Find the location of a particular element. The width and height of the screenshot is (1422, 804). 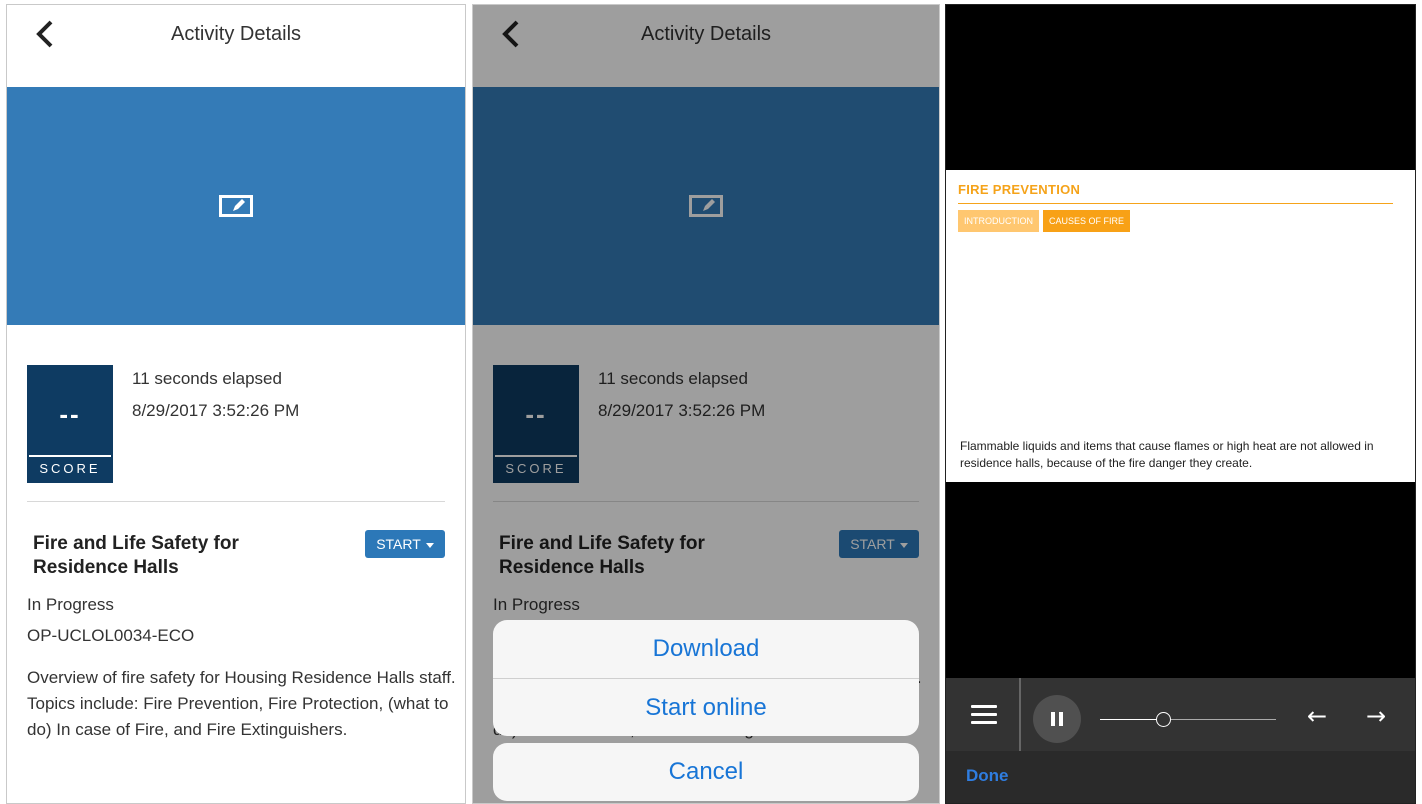

caret-down-icon is located at coordinates (429, 545).